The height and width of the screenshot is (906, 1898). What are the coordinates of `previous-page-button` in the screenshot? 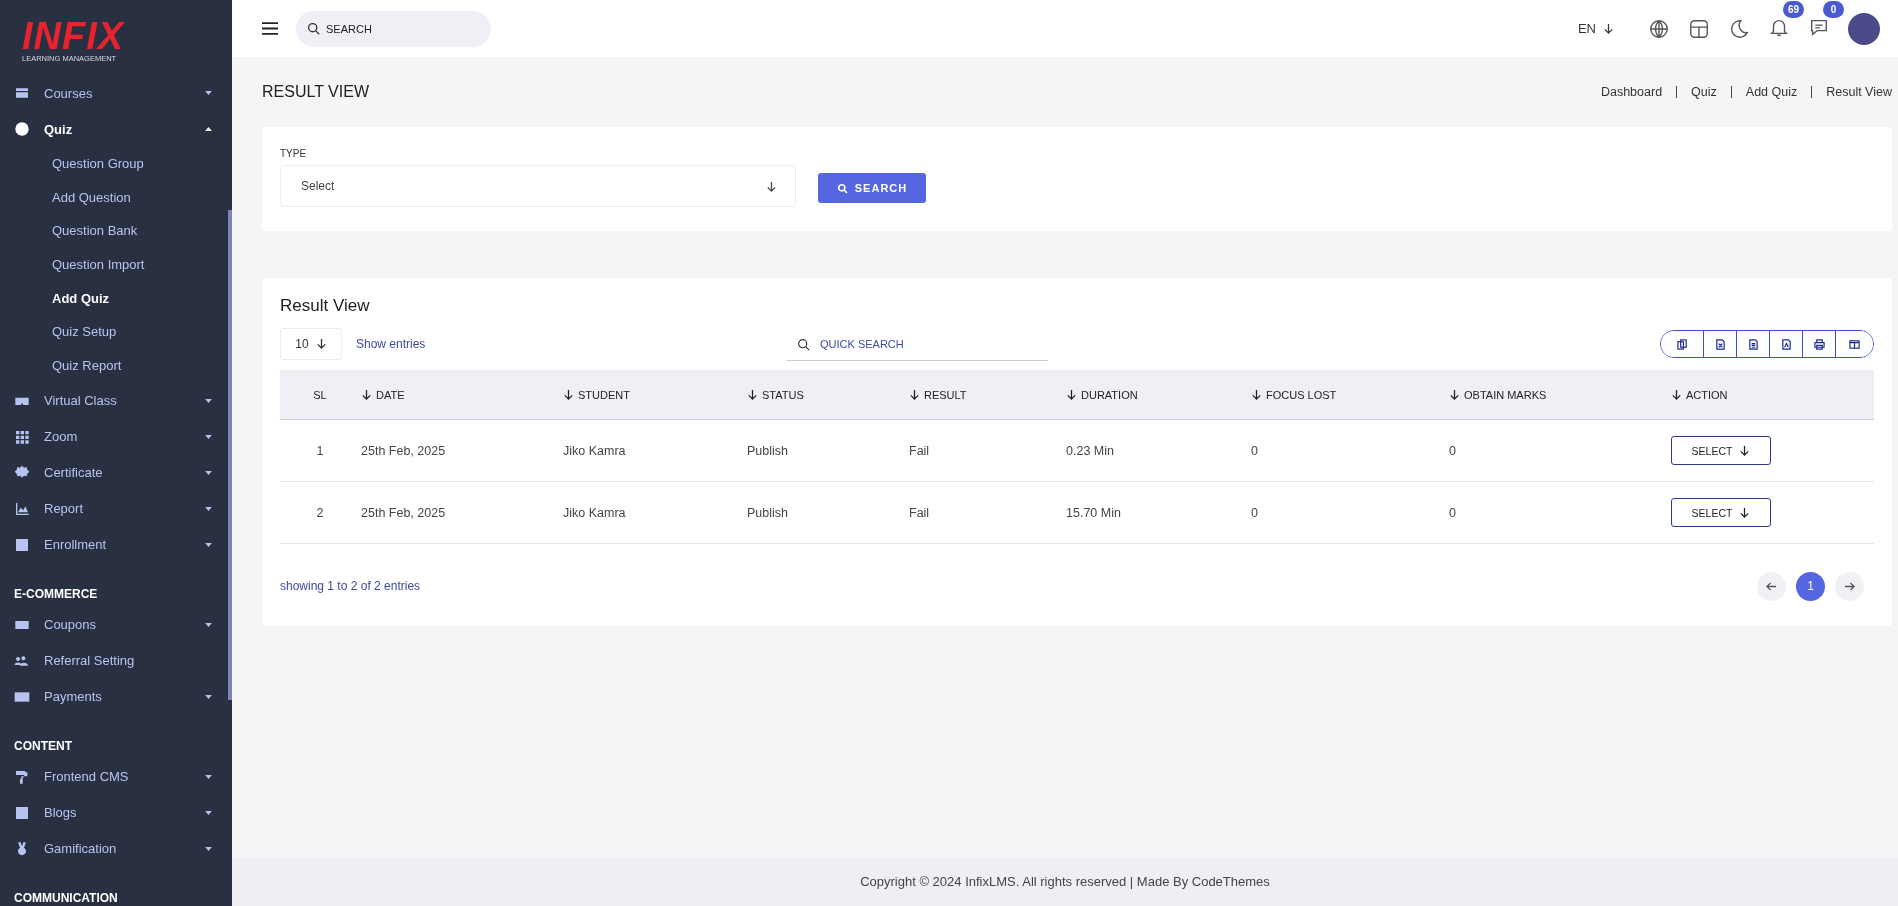 It's located at (1771, 586).